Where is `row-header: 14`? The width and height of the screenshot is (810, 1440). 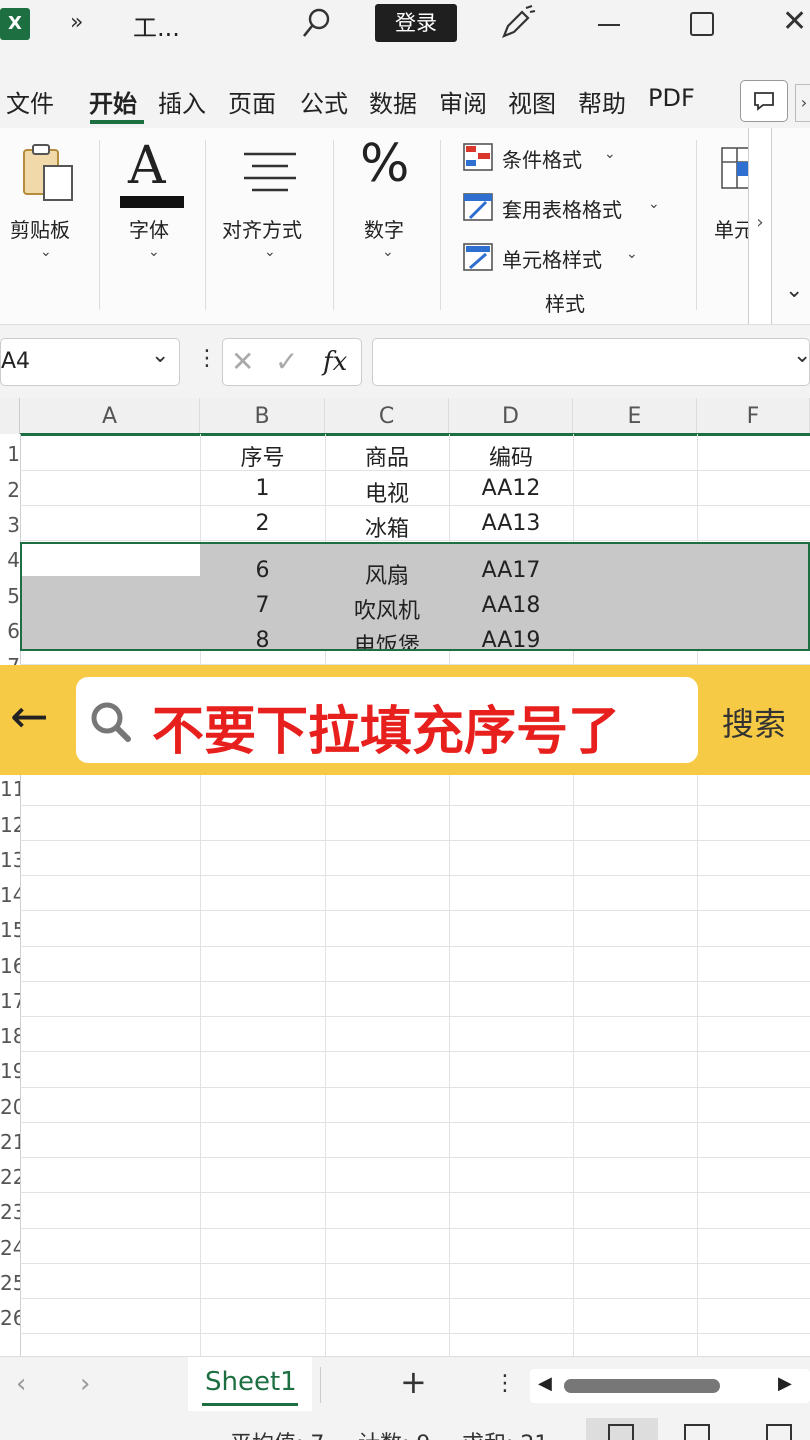 row-header: 14 is located at coordinates (10, 900).